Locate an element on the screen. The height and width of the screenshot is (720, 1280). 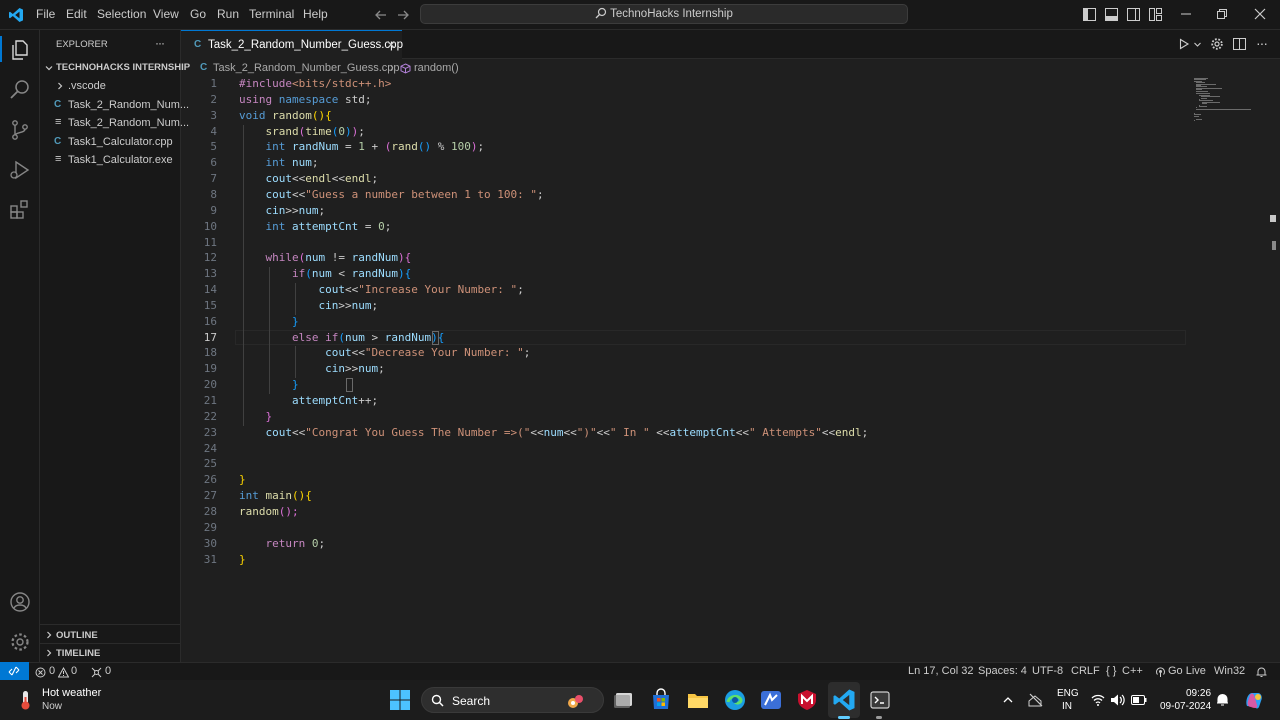
error-icon is located at coordinates (40, 672).